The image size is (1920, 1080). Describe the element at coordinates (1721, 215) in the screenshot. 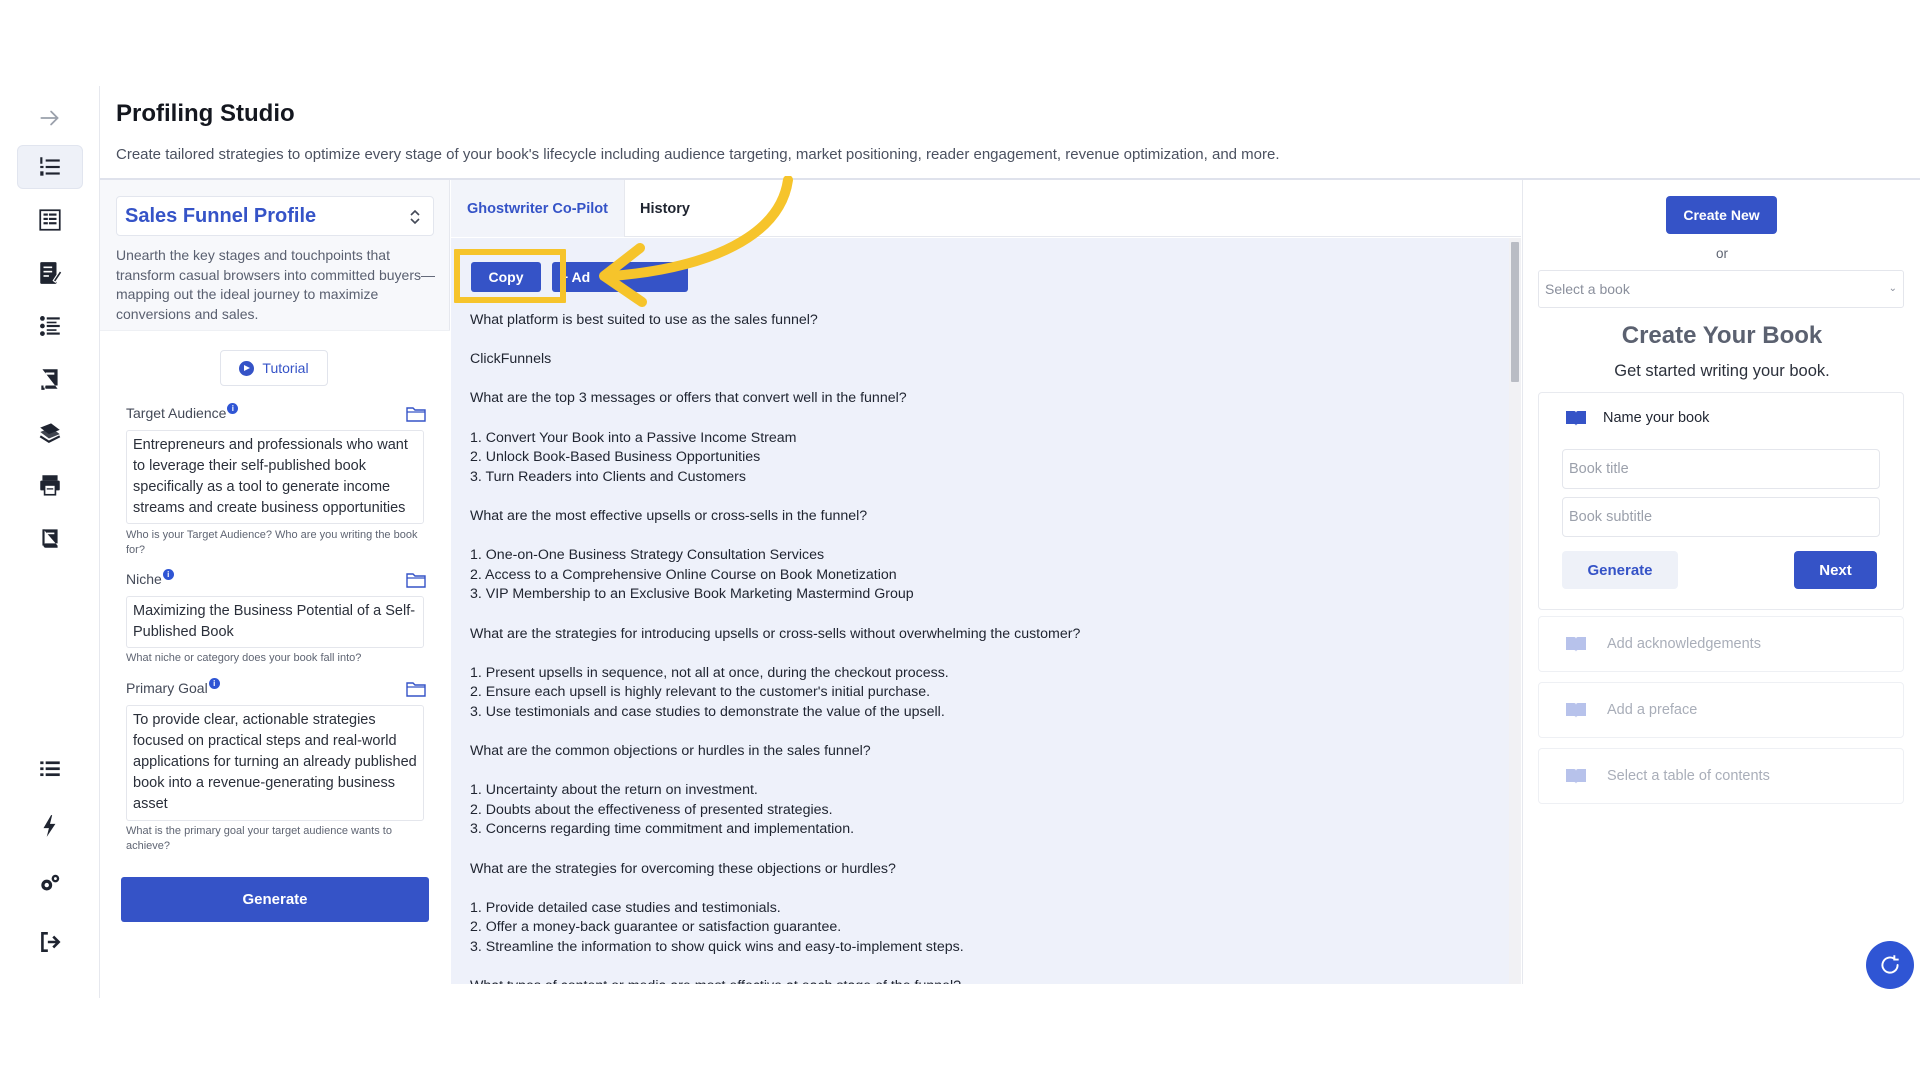

I see `create-new-button: Create New` at that location.